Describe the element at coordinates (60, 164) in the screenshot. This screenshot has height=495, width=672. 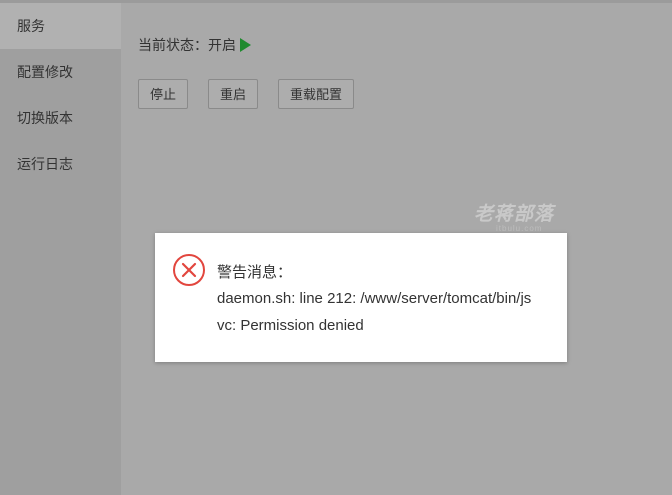
I see `sidebar-item-logs: 运行日志` at that location.